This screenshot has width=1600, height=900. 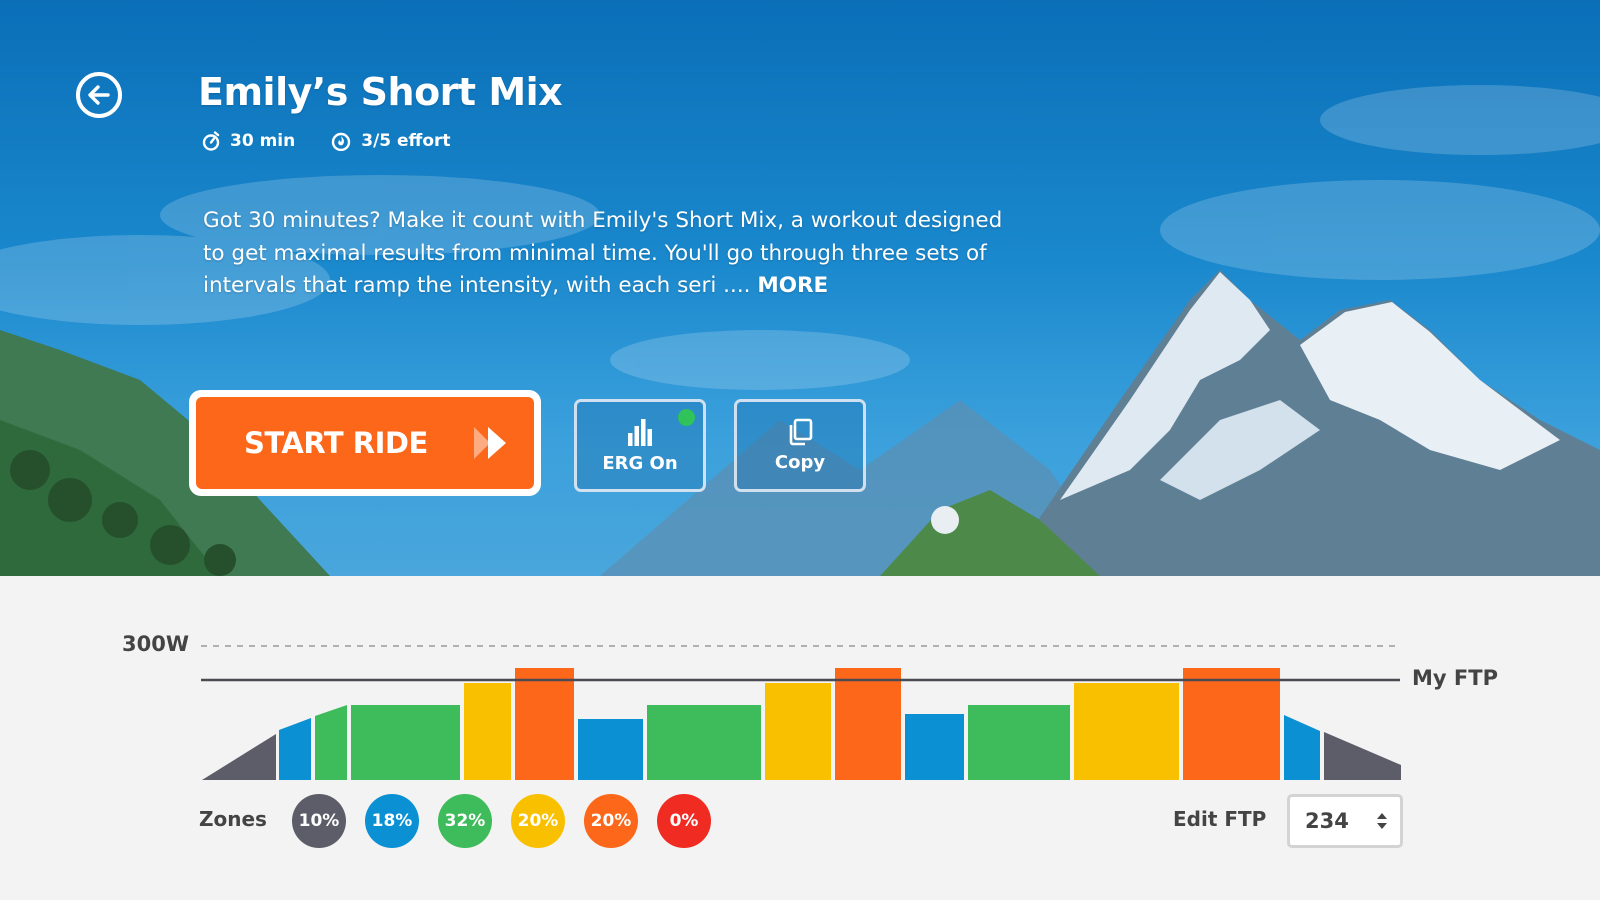 I want to click on zone-2-badge: 18%, so click(x=392, y=821).